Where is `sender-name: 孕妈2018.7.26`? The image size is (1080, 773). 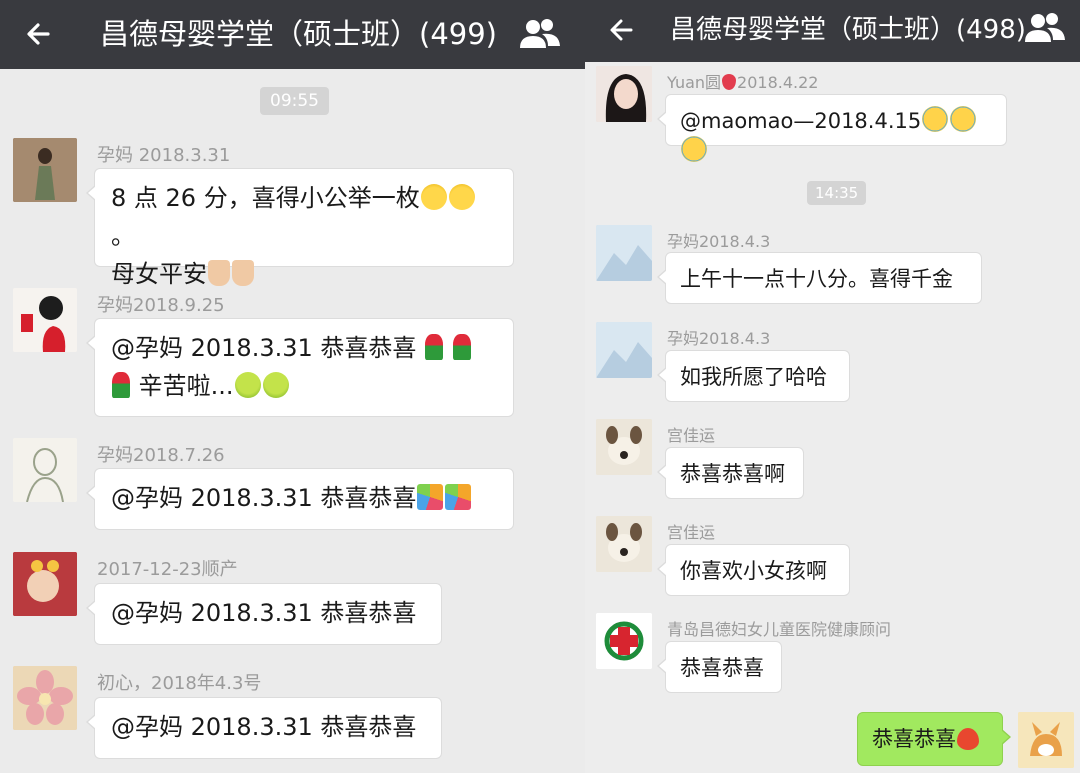
sender-name: 孕妈2018.7.26 is located at coordinates (161, 455).